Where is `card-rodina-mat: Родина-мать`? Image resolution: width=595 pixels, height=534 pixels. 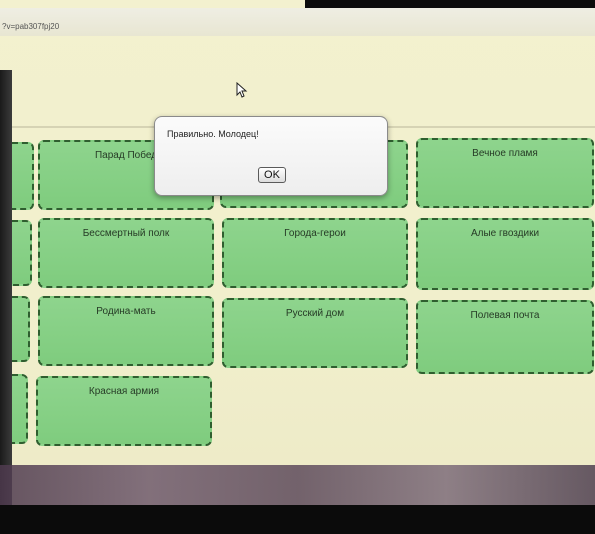 card-rodina-mat: Родина-мать is located at coordinates (126, 331).